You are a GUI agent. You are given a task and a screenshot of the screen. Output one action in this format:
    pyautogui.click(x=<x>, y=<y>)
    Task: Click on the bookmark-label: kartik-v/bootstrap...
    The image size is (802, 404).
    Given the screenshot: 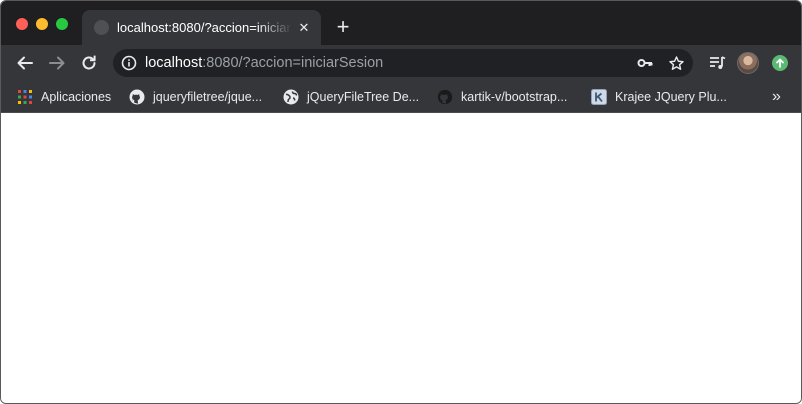 What is the action you would take?
    pyautogui.click(x=514, y=97)
    